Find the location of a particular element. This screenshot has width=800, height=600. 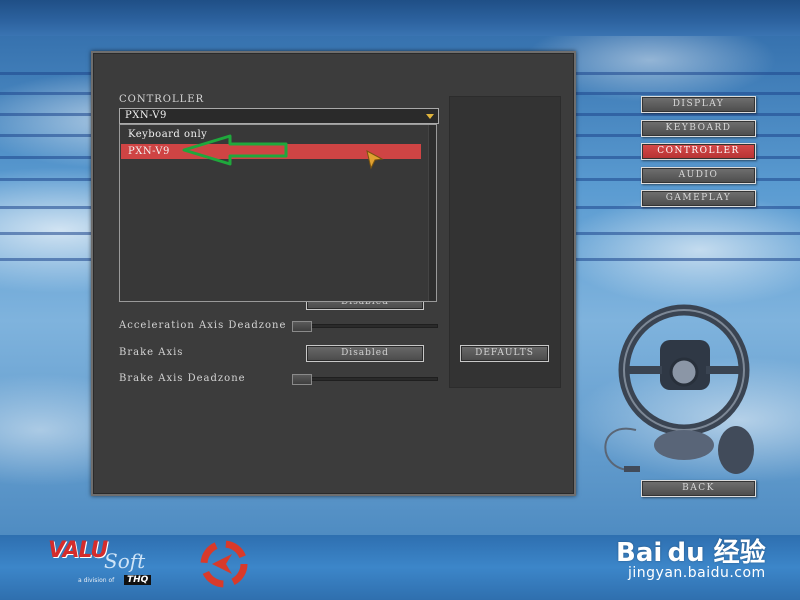

brake-axis-button: Disabled is located at coordinates (365, 353).